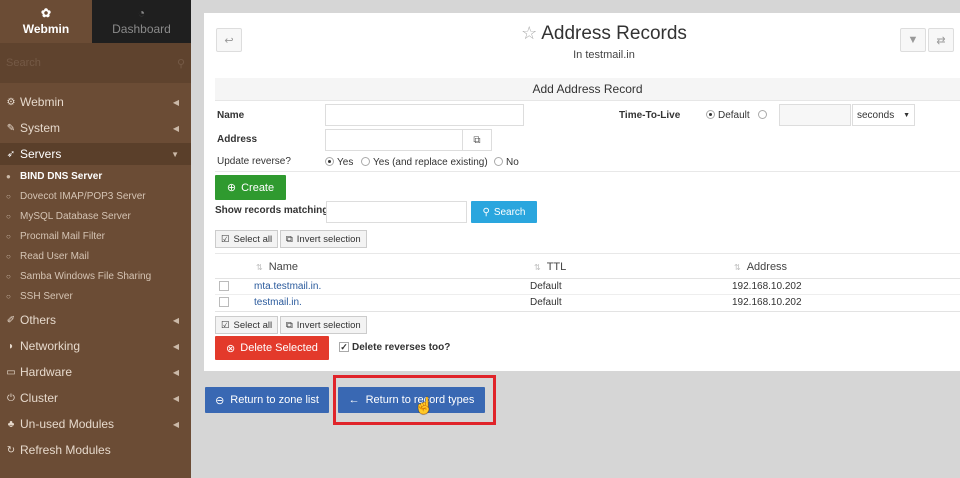 The width and height of the screenshot is (960, 478). What do you see at coordinates (40, 128) in the screenshot?
I see `sidebar-item-label: System` at bounding box center [40, 128].